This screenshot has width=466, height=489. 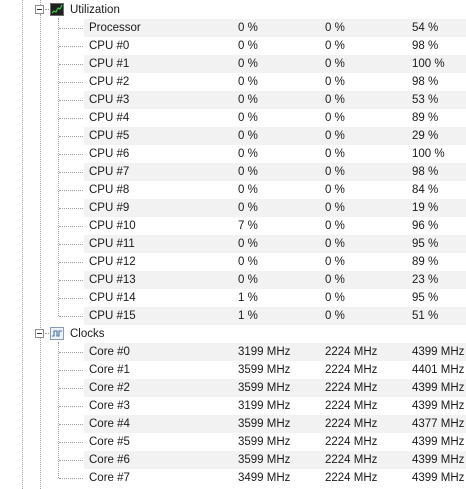 I want to click on collapse-toggle-utilization, so click(x=39, y=9).